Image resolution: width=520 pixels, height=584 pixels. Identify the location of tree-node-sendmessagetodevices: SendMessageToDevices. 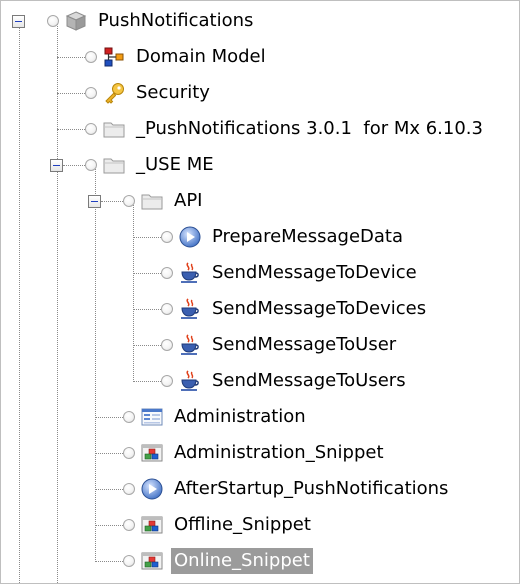
(295, 309).